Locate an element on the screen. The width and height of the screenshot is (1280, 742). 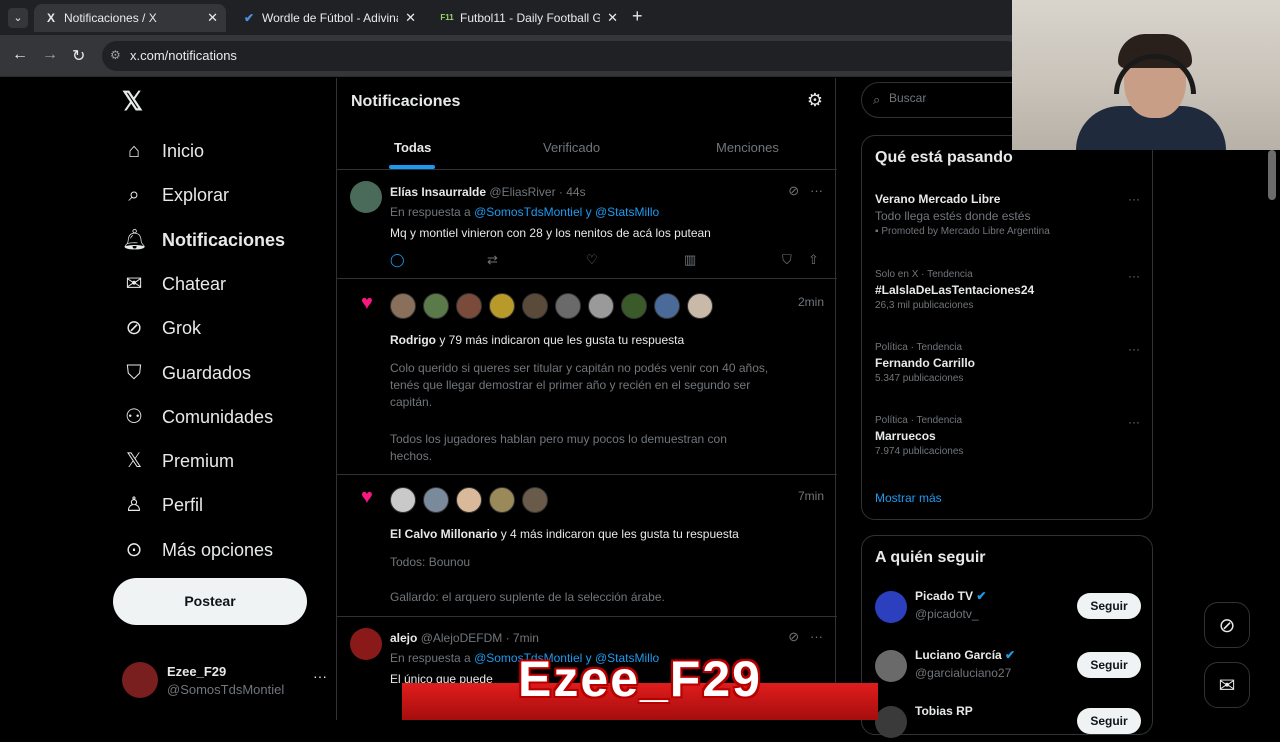
tab-todas: Todas is located at coordinates (412, 147).